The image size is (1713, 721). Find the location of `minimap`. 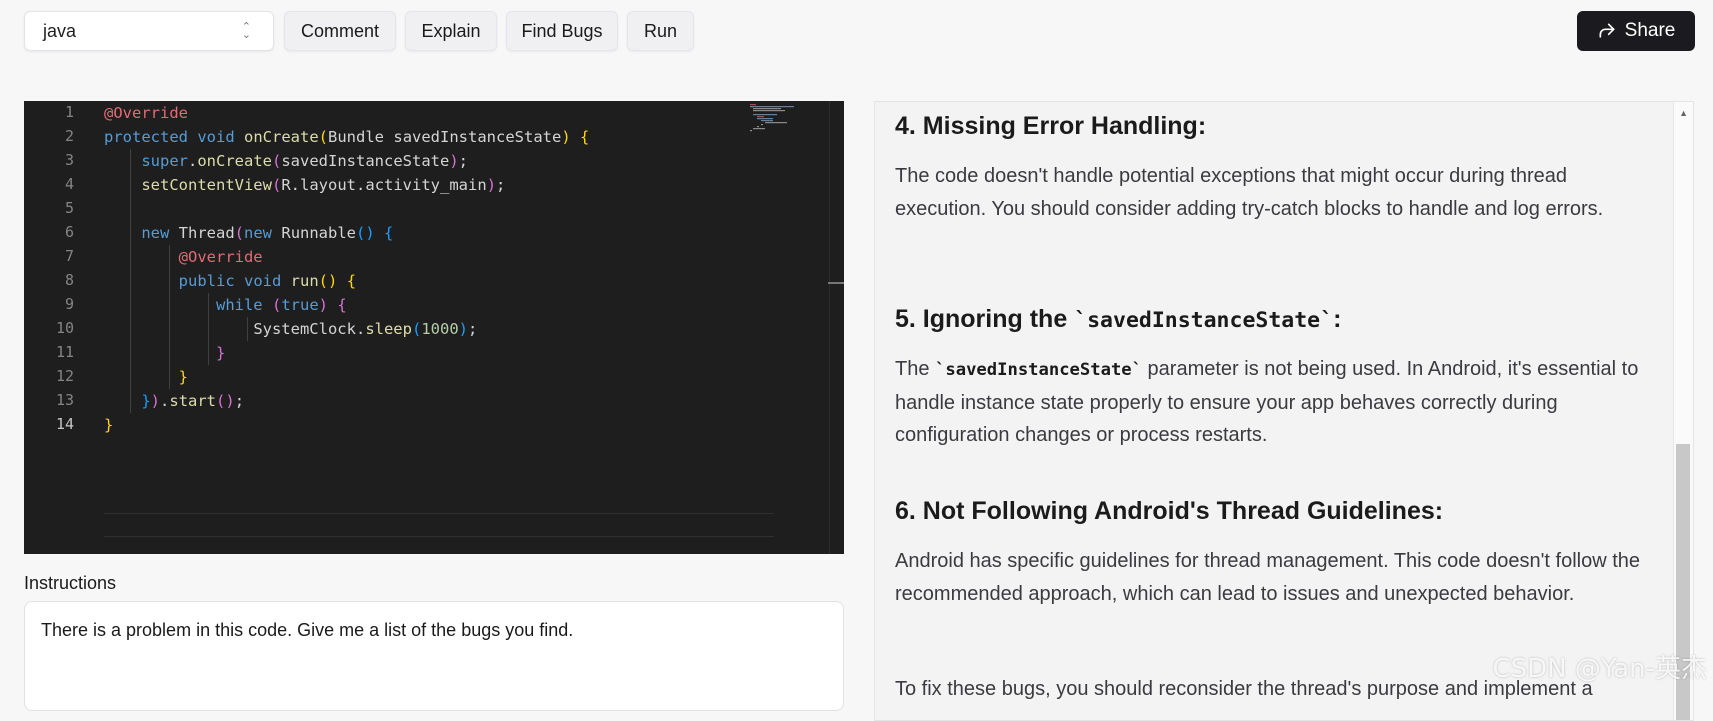

minimap is located at coordinates (772, 118).